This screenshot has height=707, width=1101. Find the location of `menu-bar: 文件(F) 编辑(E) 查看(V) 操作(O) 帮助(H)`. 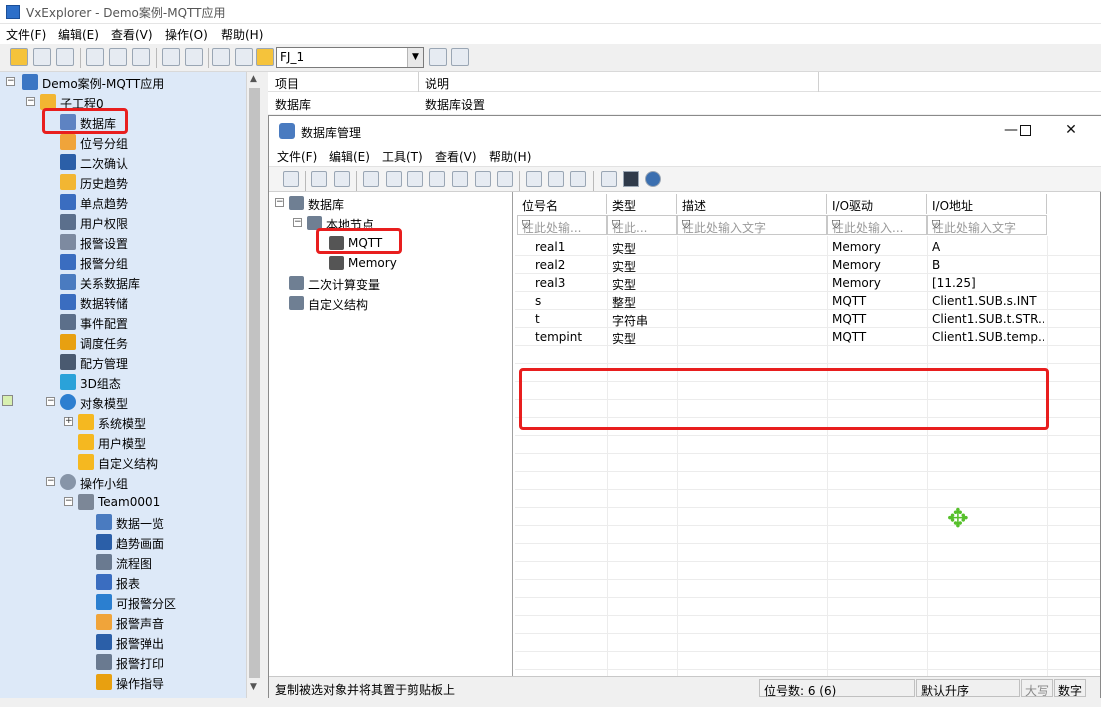

menu-bar: 文件(F) 编辑(E) 查看(V) 操作(O) 帮助(H) is located at coordinates (550, 34).